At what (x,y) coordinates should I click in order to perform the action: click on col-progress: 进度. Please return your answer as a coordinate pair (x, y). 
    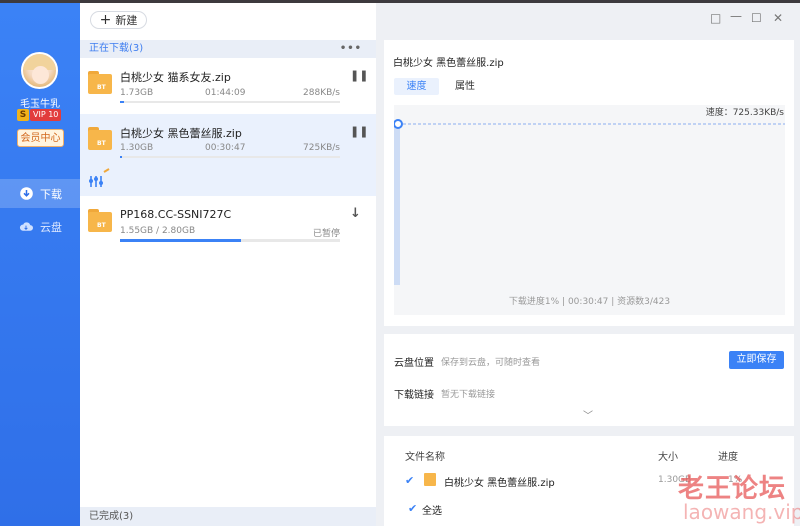
    Looking at the image, I should click on (728, 457).